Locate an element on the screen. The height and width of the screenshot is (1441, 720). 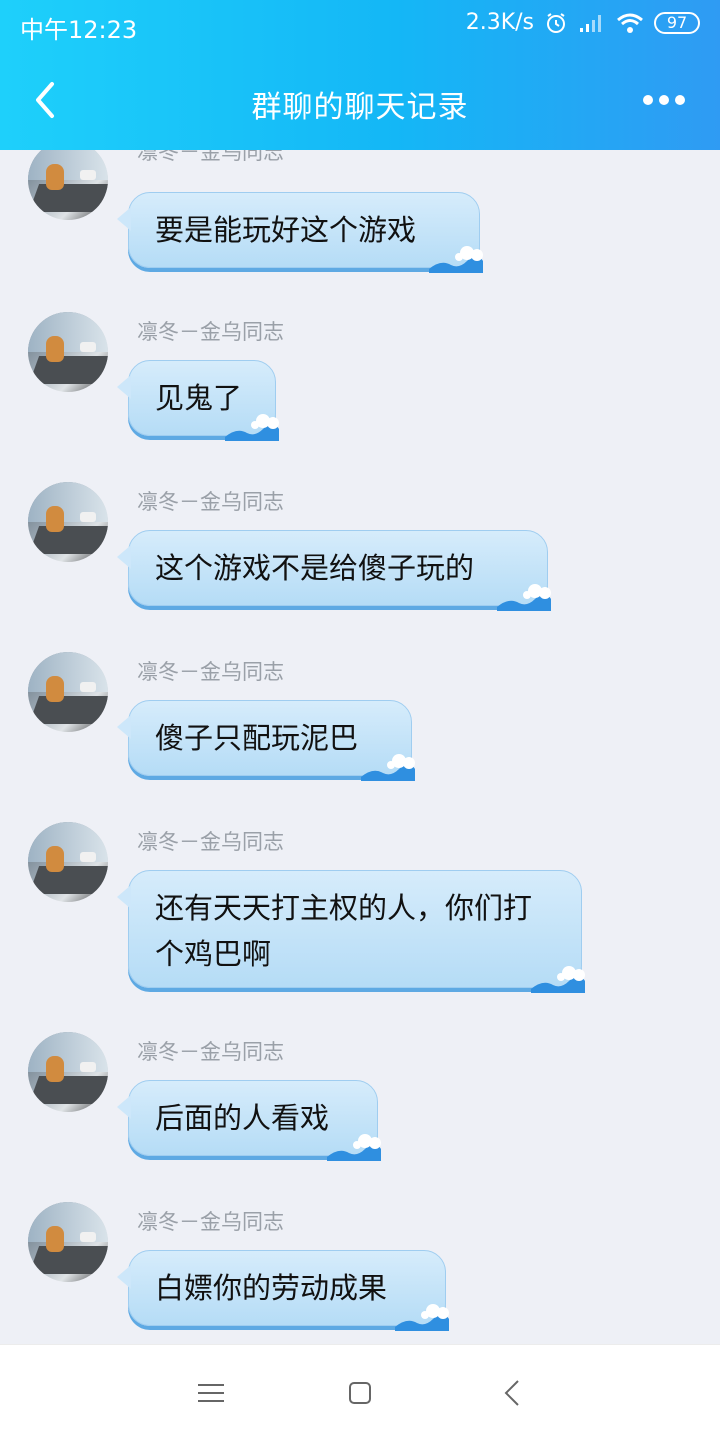
message-text: 后面的人看戏 is located at coordinates (242, 1118).